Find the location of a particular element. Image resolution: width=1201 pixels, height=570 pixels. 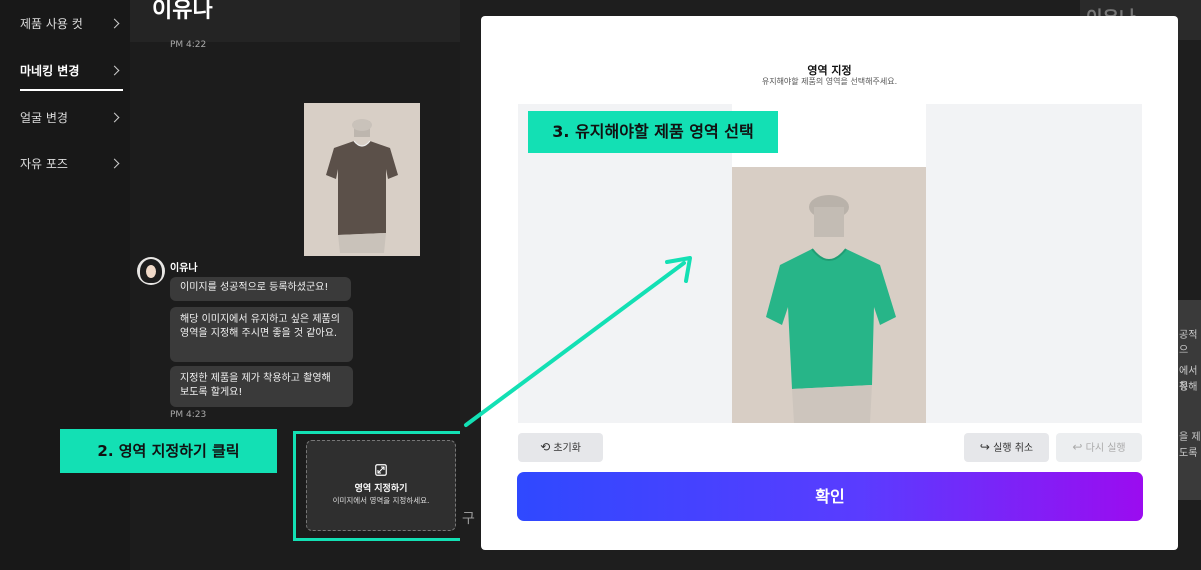

redo-button: ↩ 다시 실행 is located at coordinates (1099, 447).